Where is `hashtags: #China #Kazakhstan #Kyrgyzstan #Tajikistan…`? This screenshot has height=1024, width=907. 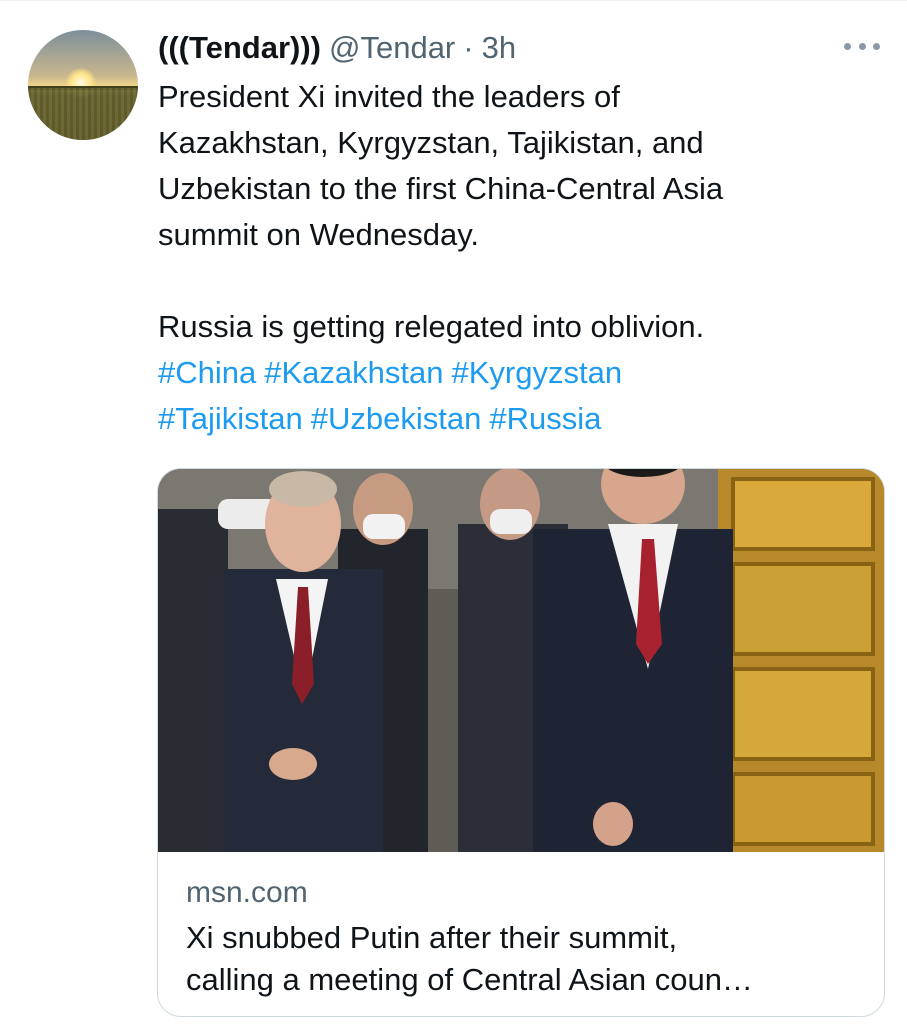 hashtags: #China #Kazakhstan #Kyrgyzstan #Tajikistan… is located at coordinates (508, 396).